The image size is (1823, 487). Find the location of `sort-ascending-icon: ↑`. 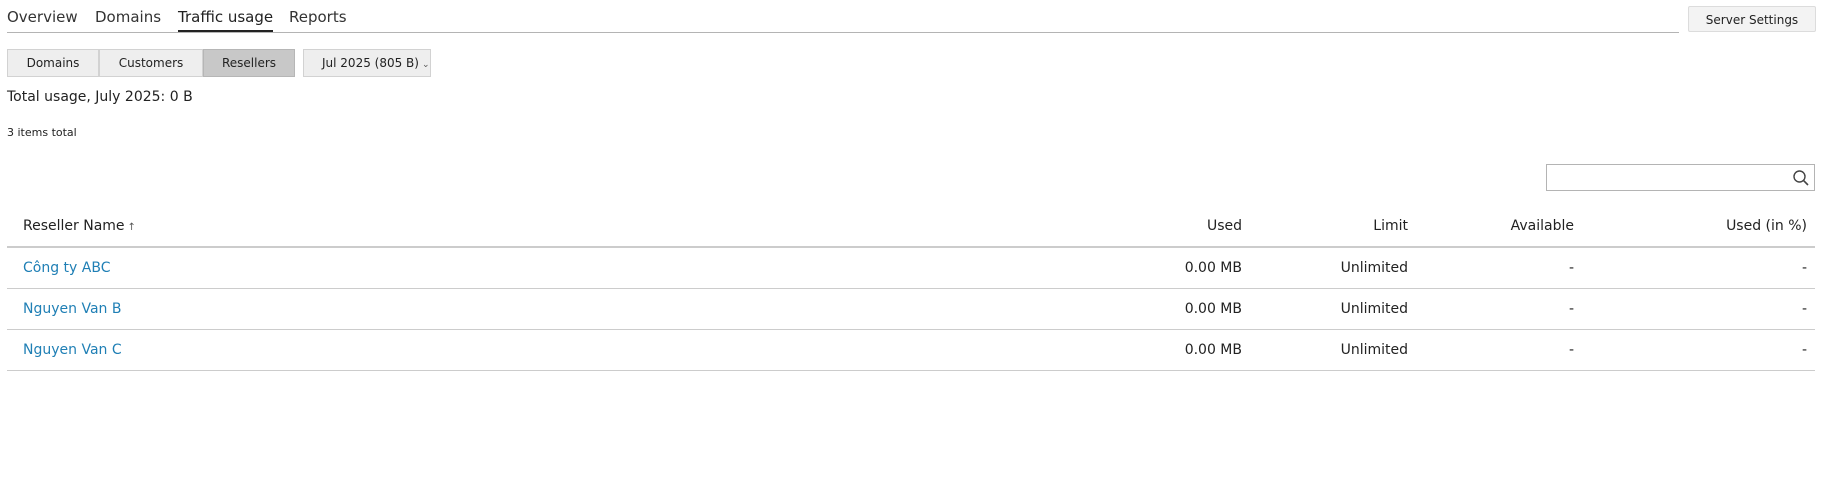

sort-ascending-icon: ↑ is located at coordinates (131, 227).